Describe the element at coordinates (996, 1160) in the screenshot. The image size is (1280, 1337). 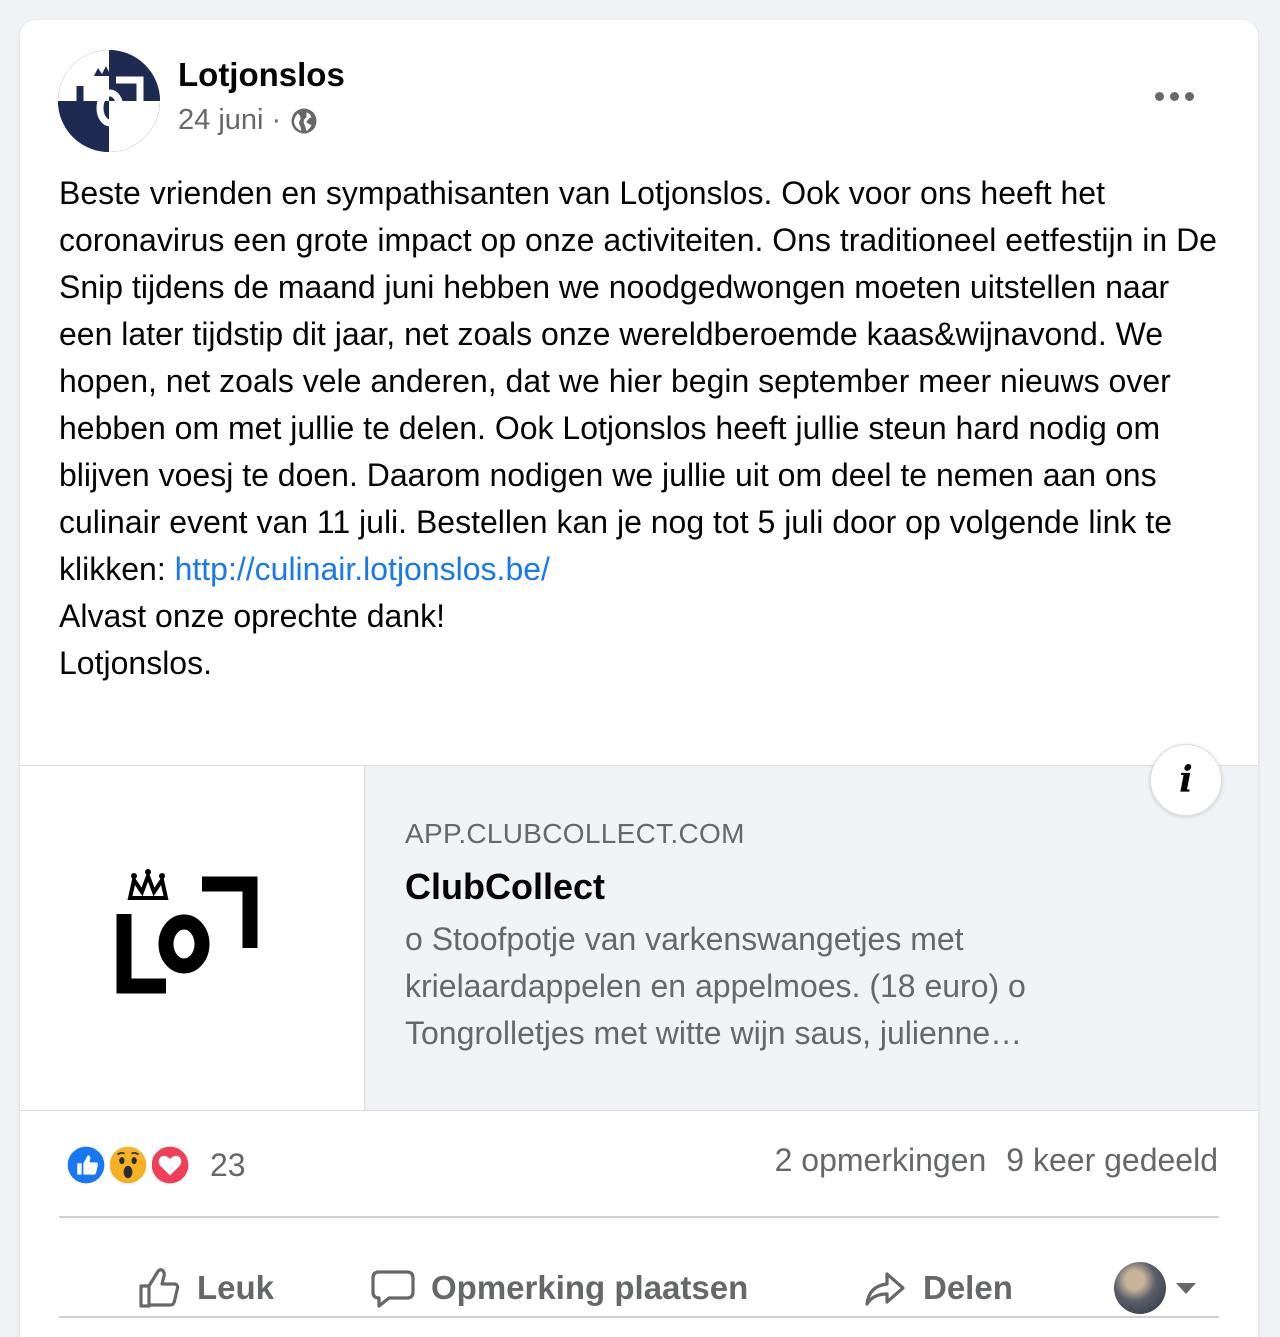
I see `engagement-stats: 2 opmerkingen 9 keer gedeeld` at that location.